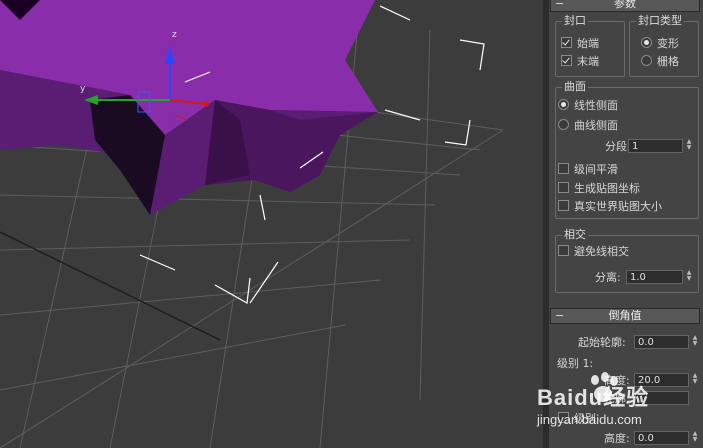 The image size is (703, 448). I want to click on height3-spinner-icon: ▲ ▼, so click(695, 438).